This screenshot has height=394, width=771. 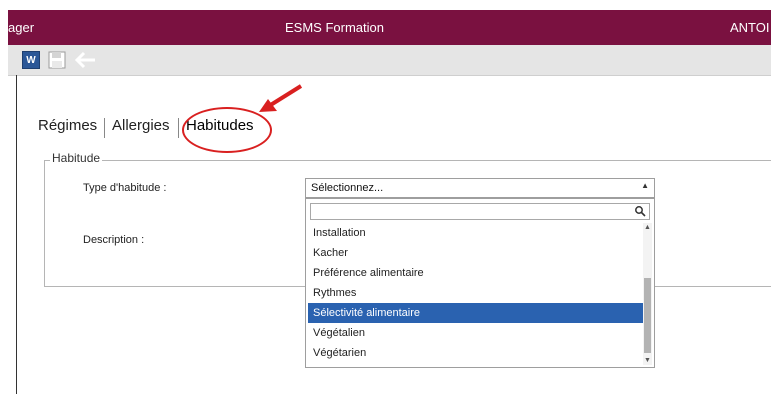 What do you see at coordinates (389, 27) in the screenshot?
I see `title-bar: ager ESMS Formation ANTOI` at bounding box center [389, 27].